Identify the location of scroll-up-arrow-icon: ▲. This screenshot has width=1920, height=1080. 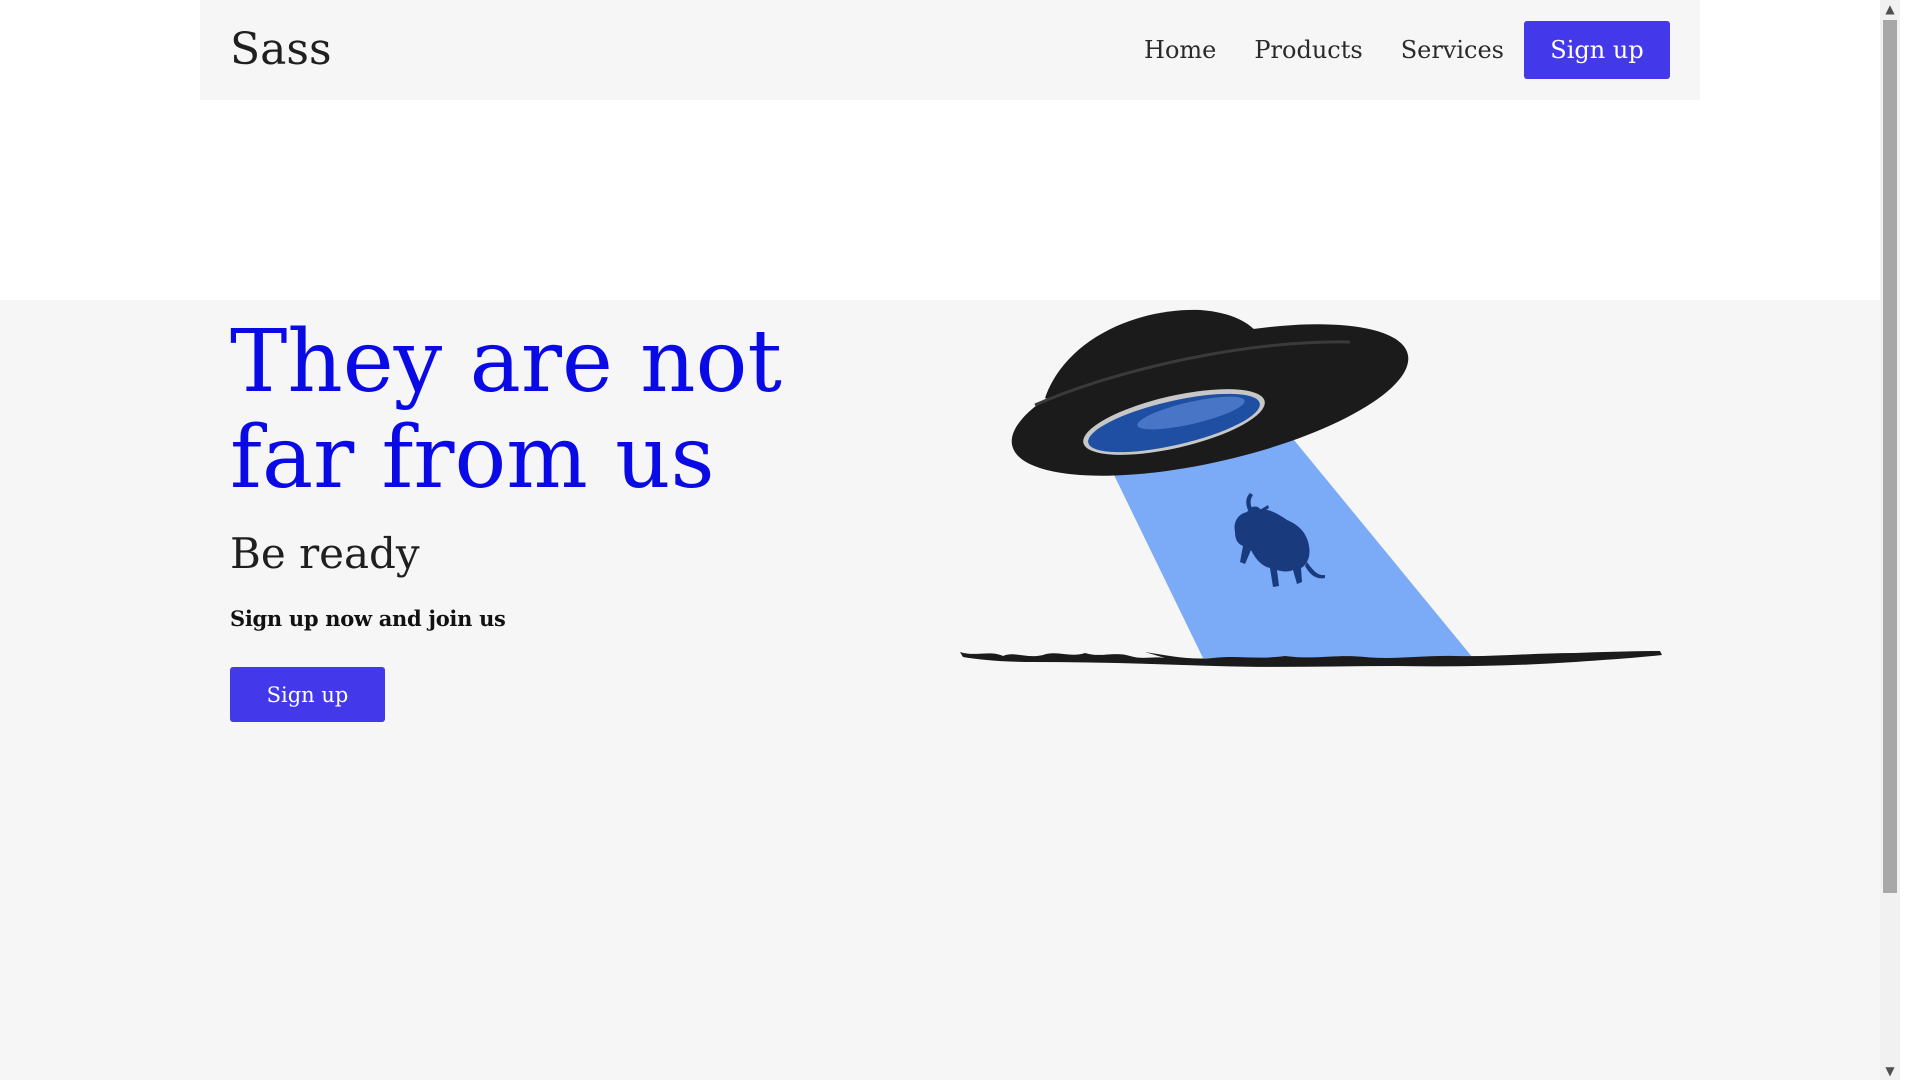
(1890, 9).